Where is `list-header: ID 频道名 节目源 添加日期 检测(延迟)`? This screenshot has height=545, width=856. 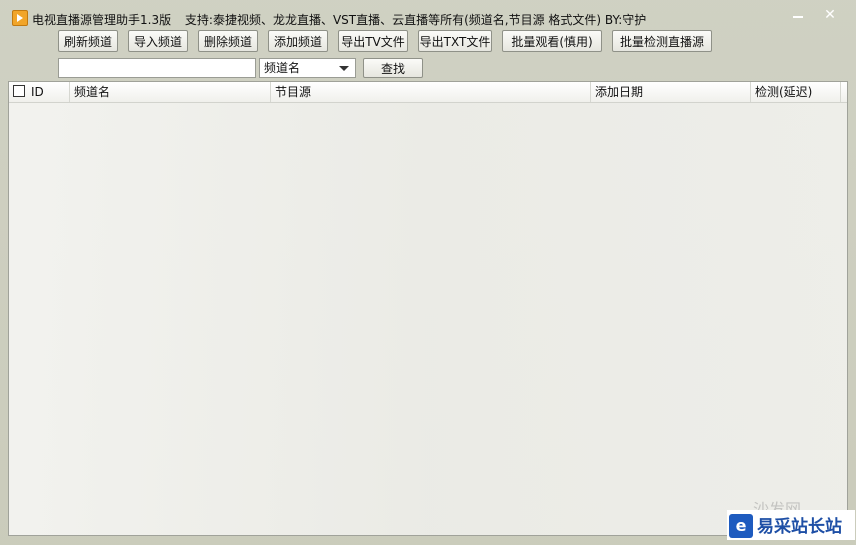 list-header: ID 频道名 节目源 添加日期 检测(延迟) is located at coordinates (428, 92).